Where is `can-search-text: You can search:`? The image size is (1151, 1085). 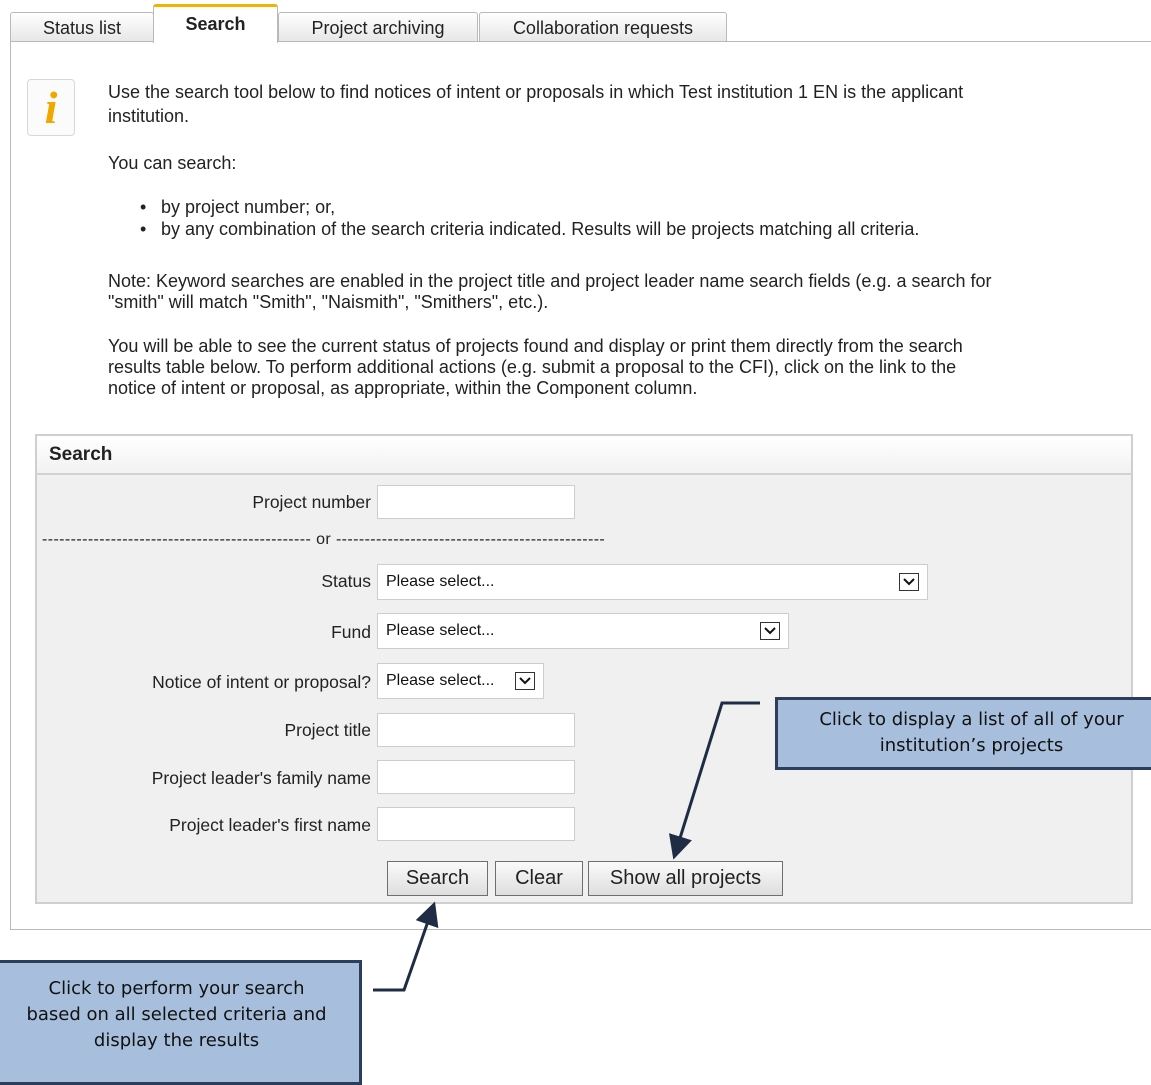 can-search-text: You can search: is located at coordinates (172, 163).